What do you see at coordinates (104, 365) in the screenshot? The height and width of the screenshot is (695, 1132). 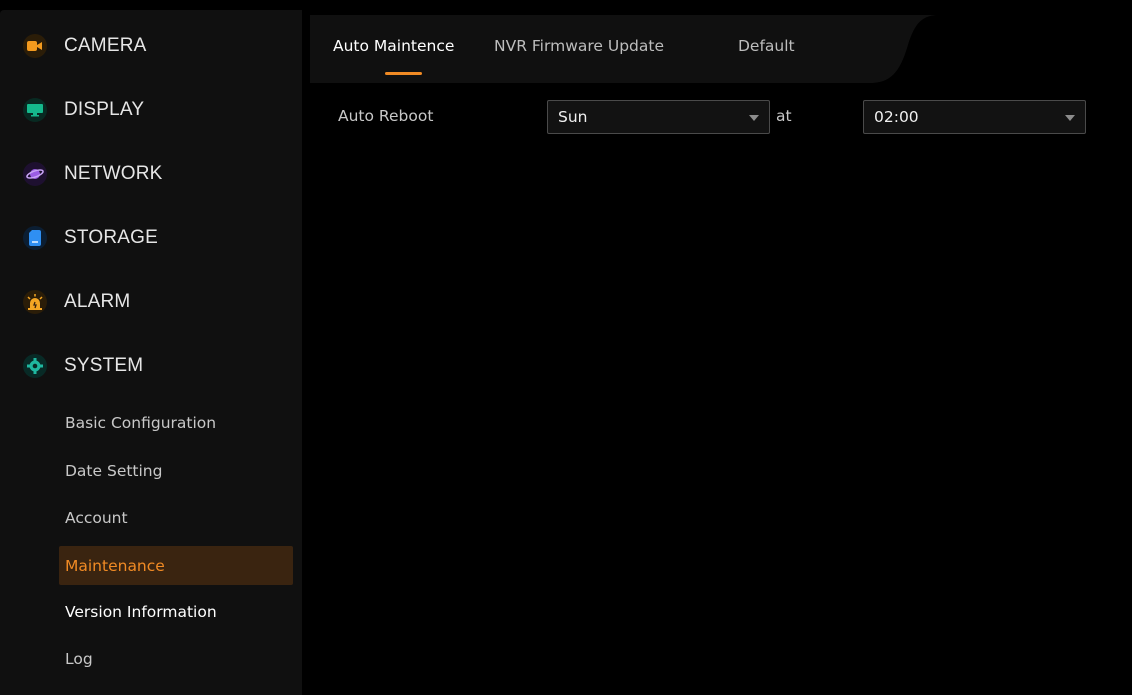 I see `sidebar-item-label: SYSTEM` at bounding box center [104, 365].